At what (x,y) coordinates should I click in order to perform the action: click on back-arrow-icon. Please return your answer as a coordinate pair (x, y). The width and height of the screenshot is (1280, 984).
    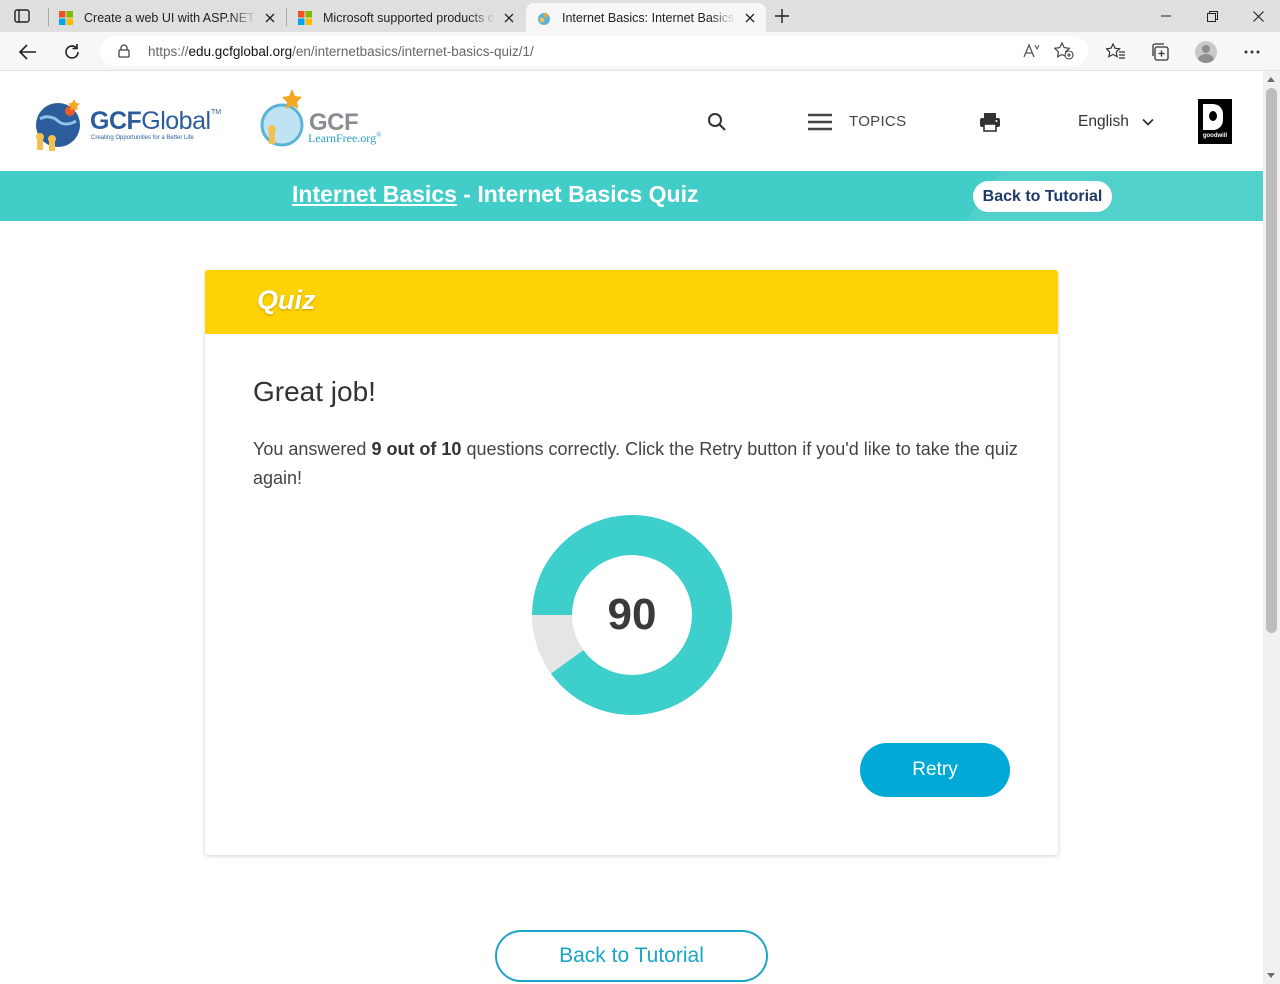
    Looking at the image, I should click on (28, 52).